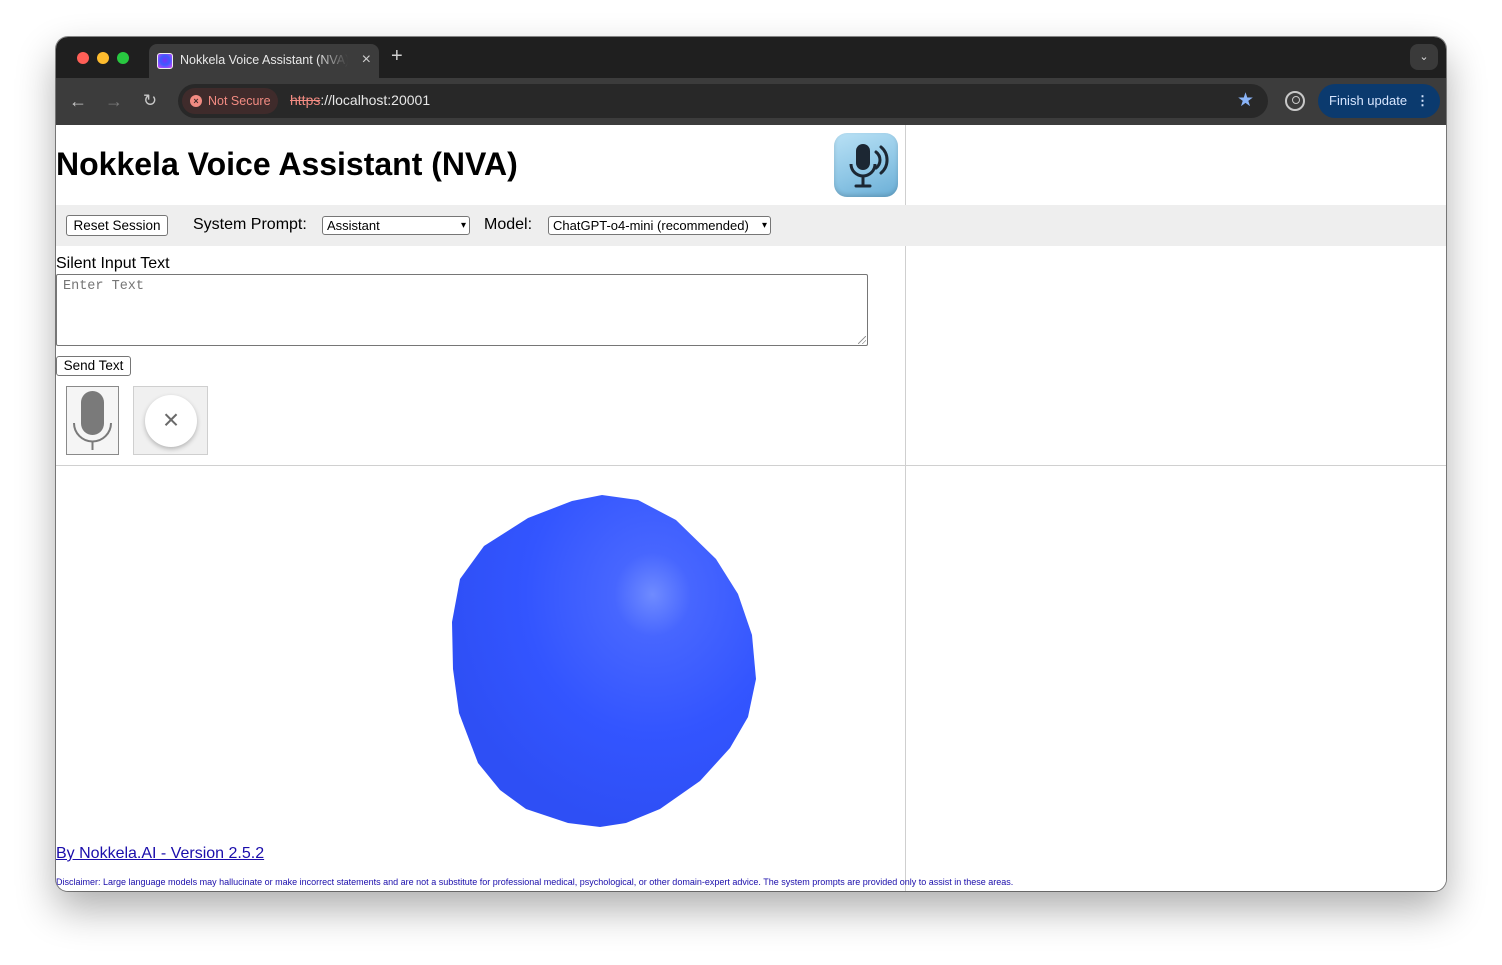 This screenshot has width=1502, height=965. Describe the element at coordinates (93, 366) in the screenshot. I see `send-text-button: Send Text` at that location.